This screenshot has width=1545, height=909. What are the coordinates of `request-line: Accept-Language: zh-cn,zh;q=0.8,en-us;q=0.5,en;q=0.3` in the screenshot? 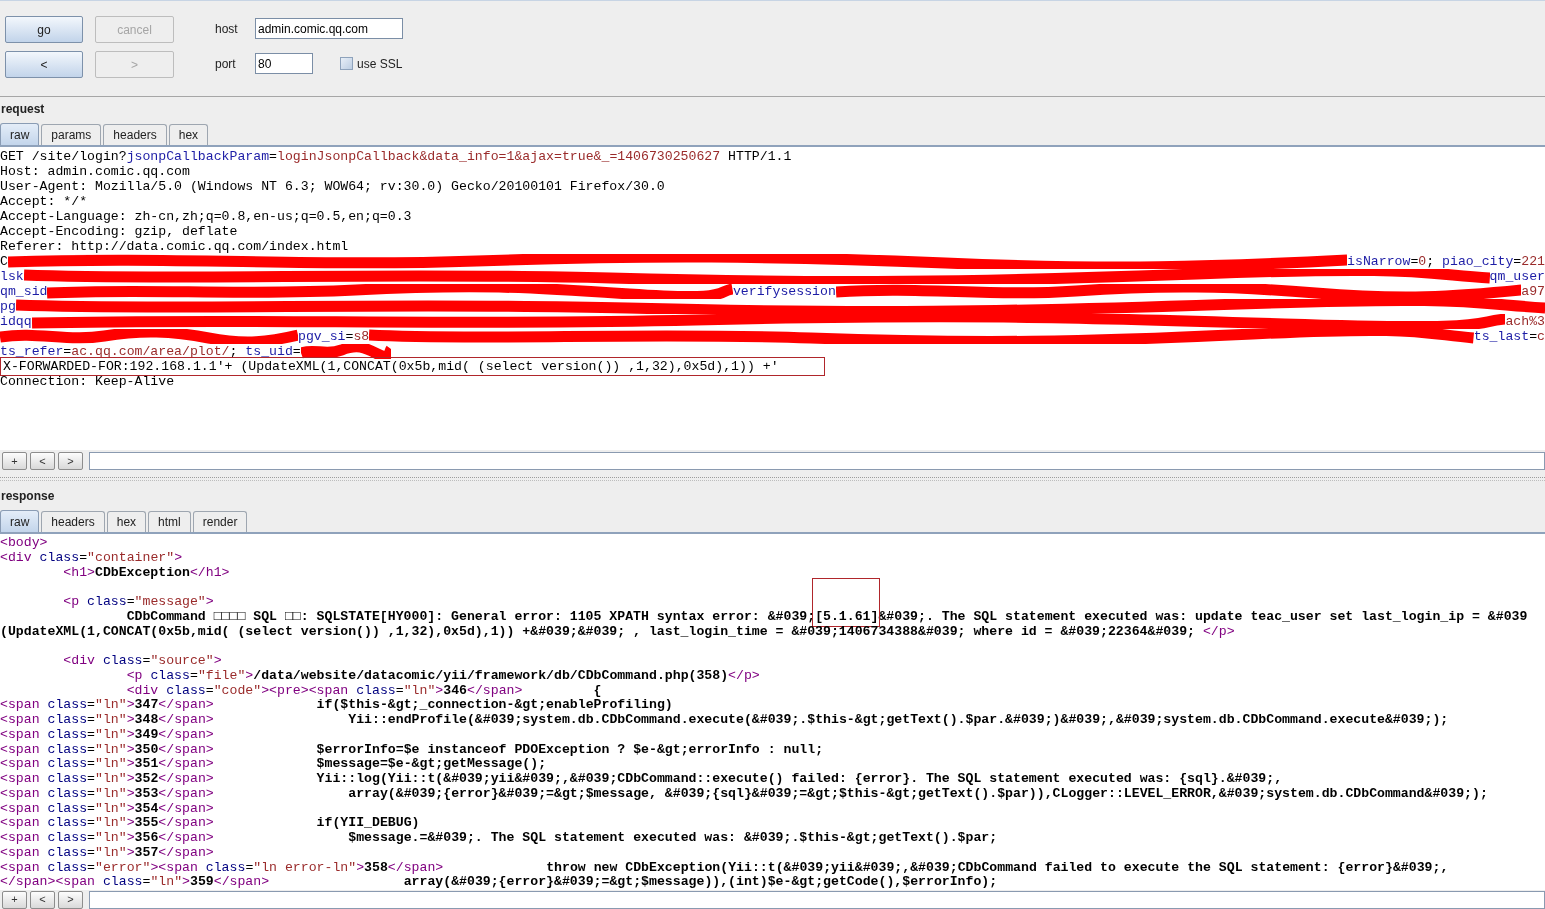 It's located at (206, 216).